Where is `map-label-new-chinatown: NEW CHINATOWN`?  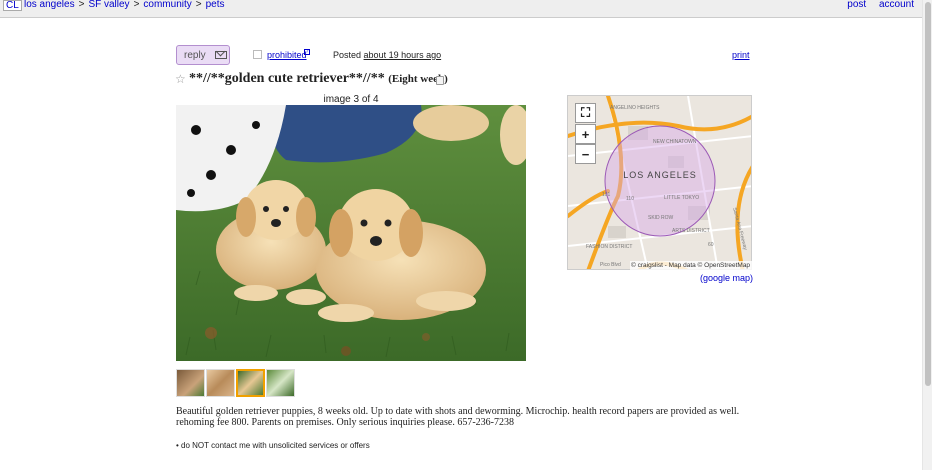 map-label-new-chinatown: NEW CHINATOWN is located at coordinates (675, 142).